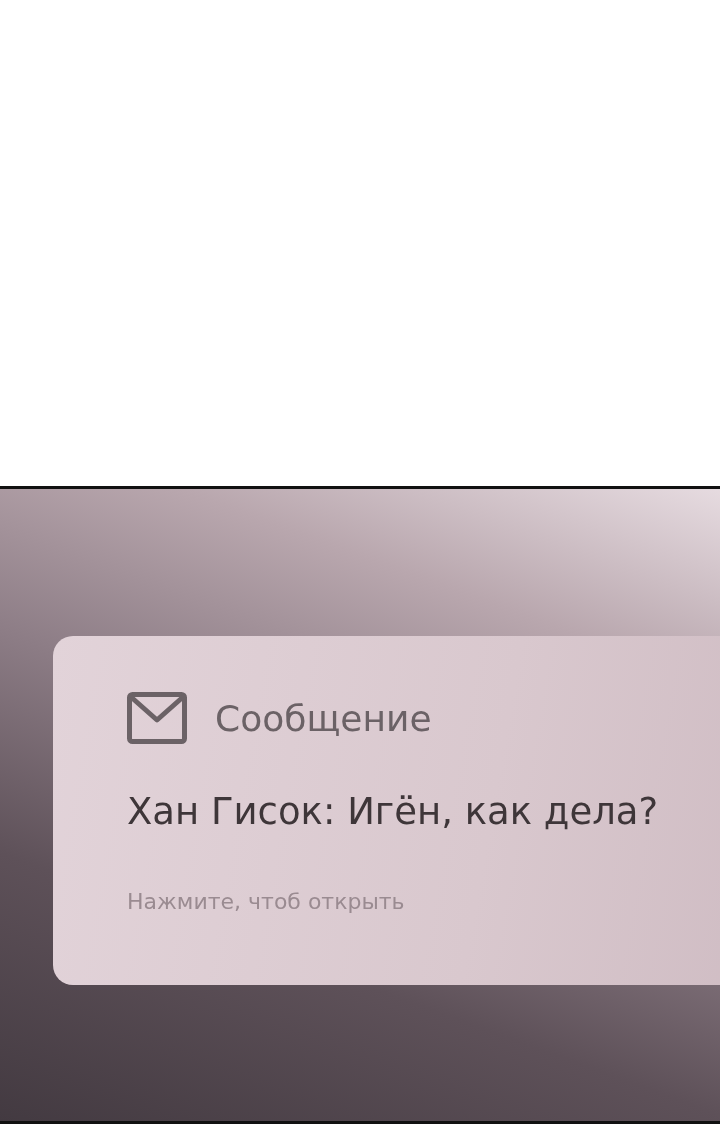 The width and height of the screenshot is (720, 1136). I want to click on notification-hint: Нажмите, чтоб открыть, so click(266, 901).